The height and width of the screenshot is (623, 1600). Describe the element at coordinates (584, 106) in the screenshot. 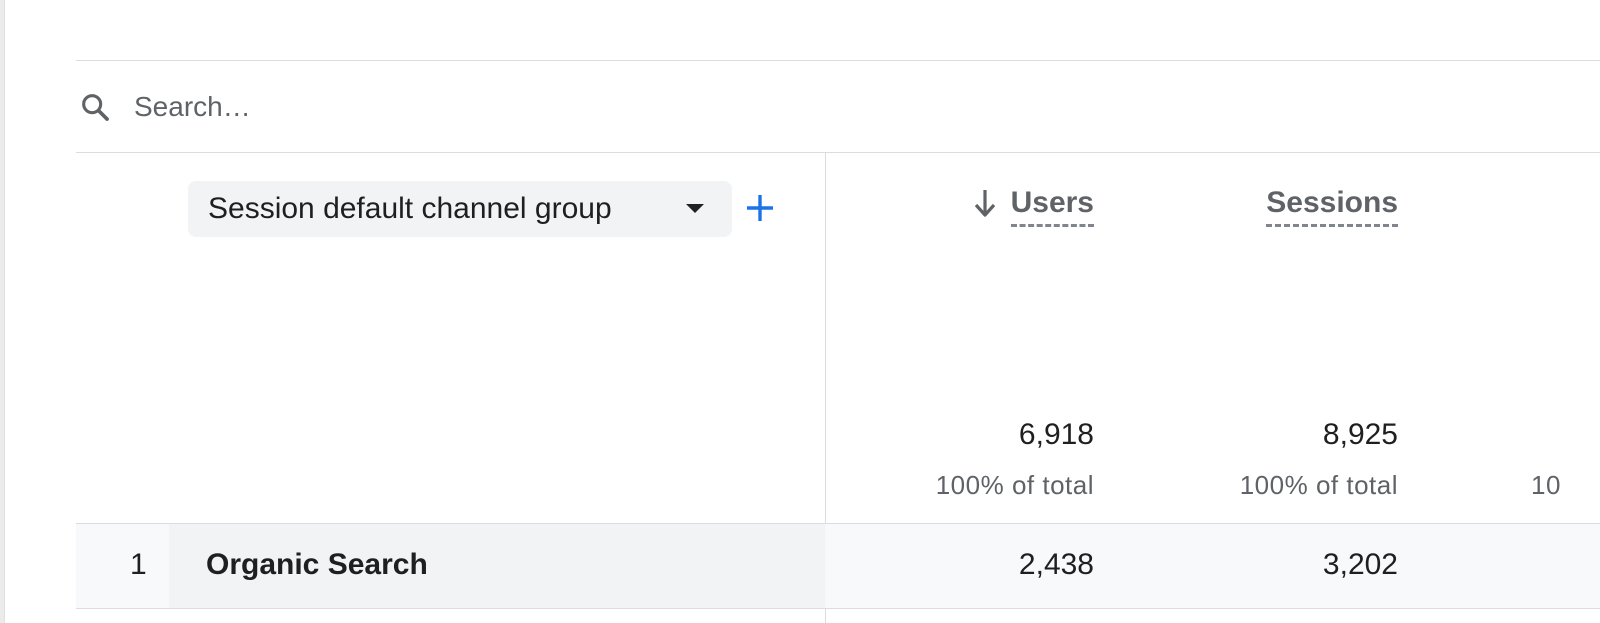

I see `search-input` at that location.